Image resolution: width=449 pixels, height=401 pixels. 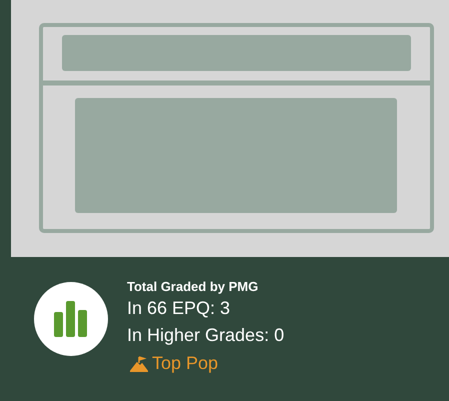 I want to click on top-pop-link: Top Pop, so click(x=174, y=363).